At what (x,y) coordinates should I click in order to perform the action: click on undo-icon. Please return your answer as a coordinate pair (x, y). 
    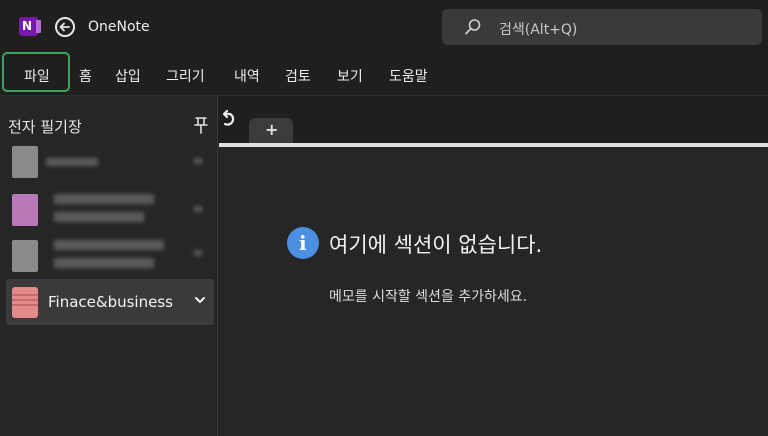
    Looking at the image, I should click on (229, 121).